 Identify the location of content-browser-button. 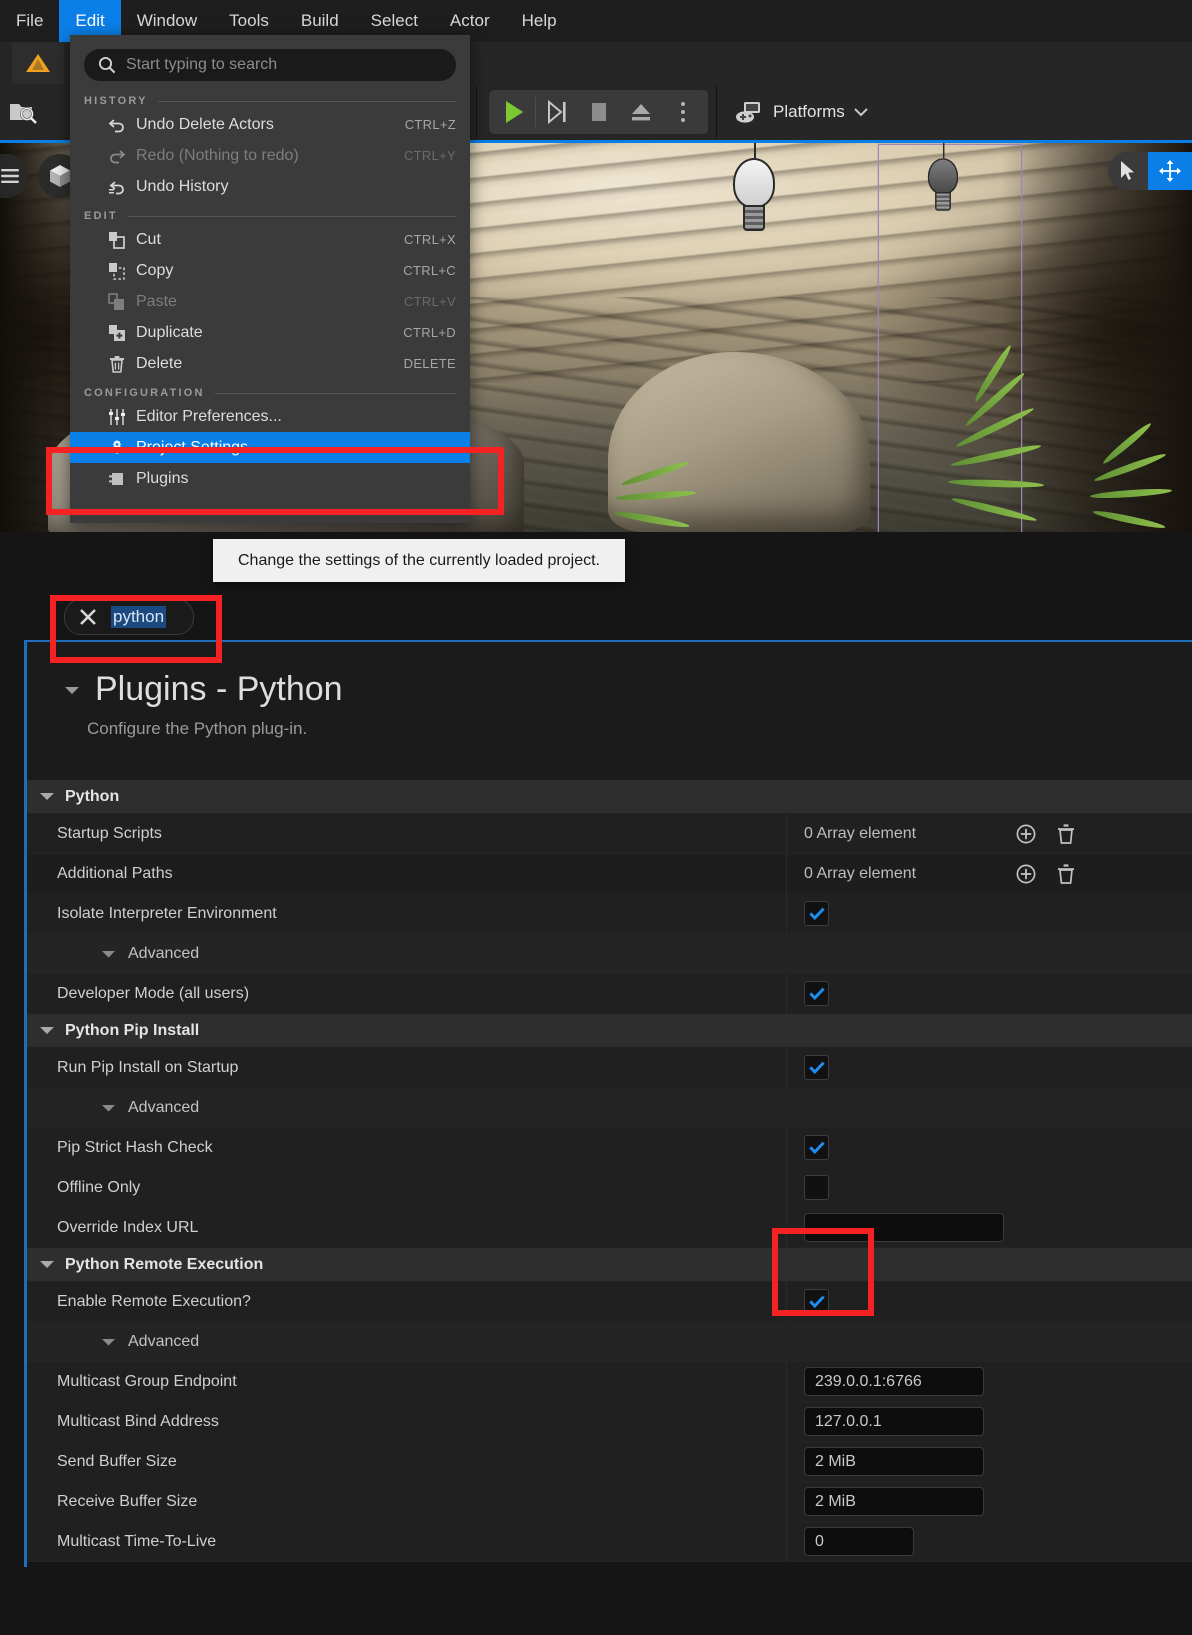
(23, 112).